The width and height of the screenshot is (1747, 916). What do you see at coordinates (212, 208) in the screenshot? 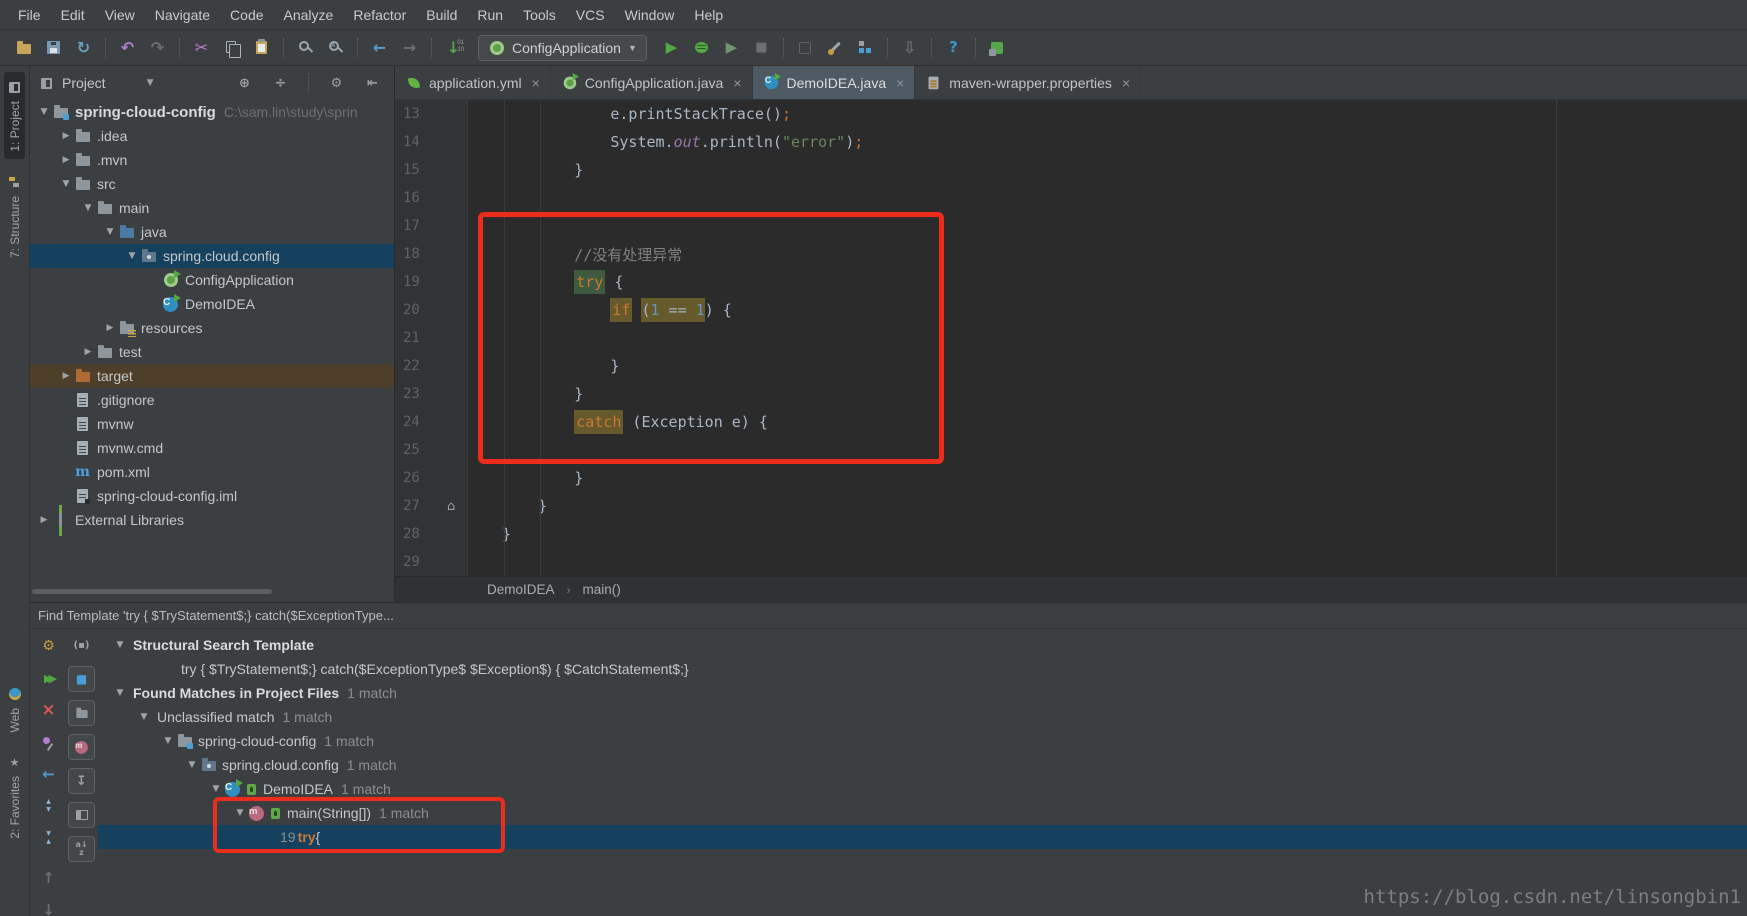
I see `project-tree-item-main: ▼ main` at bounding box center [212, 208].